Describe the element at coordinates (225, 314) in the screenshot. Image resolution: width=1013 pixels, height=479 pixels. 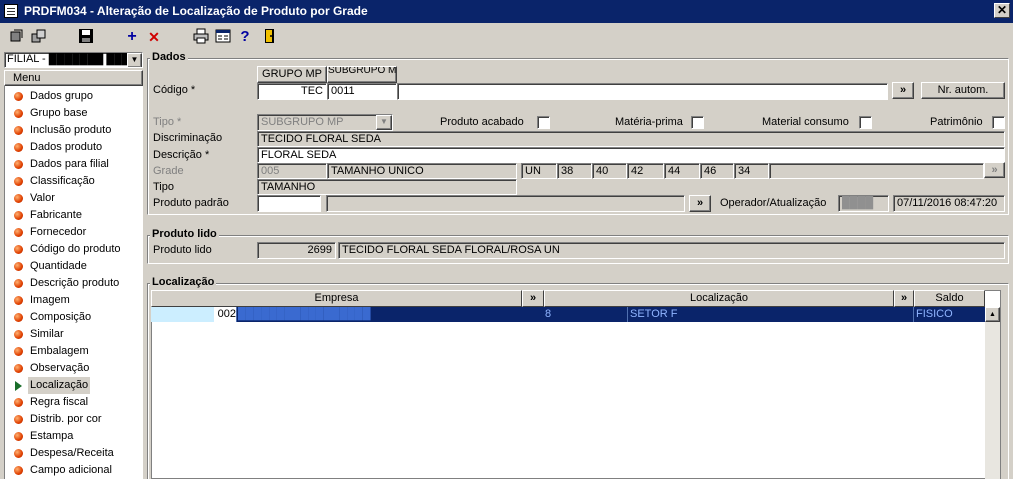
I see `row-empresa-code: 002` at that location.